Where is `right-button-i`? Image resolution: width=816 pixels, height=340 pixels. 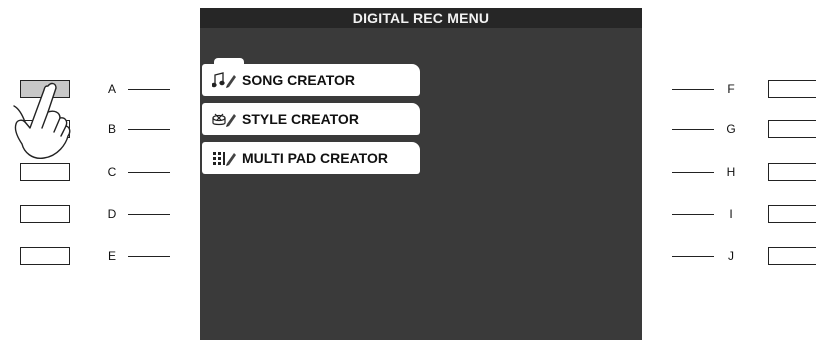 right-button-i is located at coordinates (792, 214).